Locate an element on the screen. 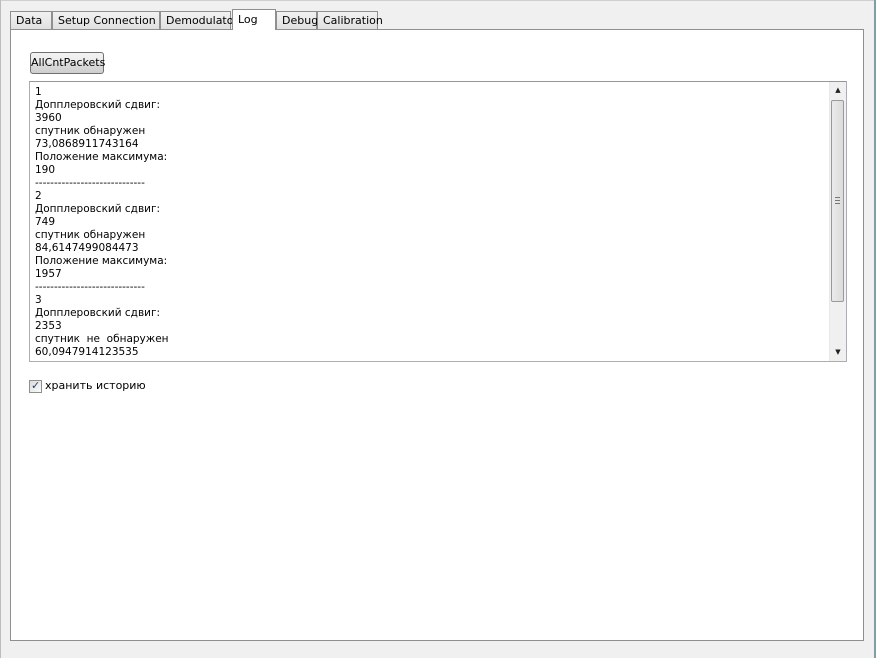  log-line: 1957 is located at coordinates (48, 274).